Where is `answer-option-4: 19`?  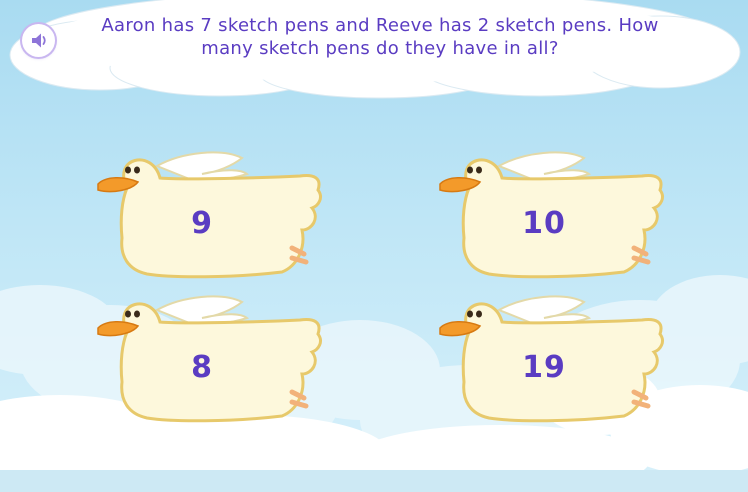
answer-option-4: 19 is located at coordinates (554, 359).